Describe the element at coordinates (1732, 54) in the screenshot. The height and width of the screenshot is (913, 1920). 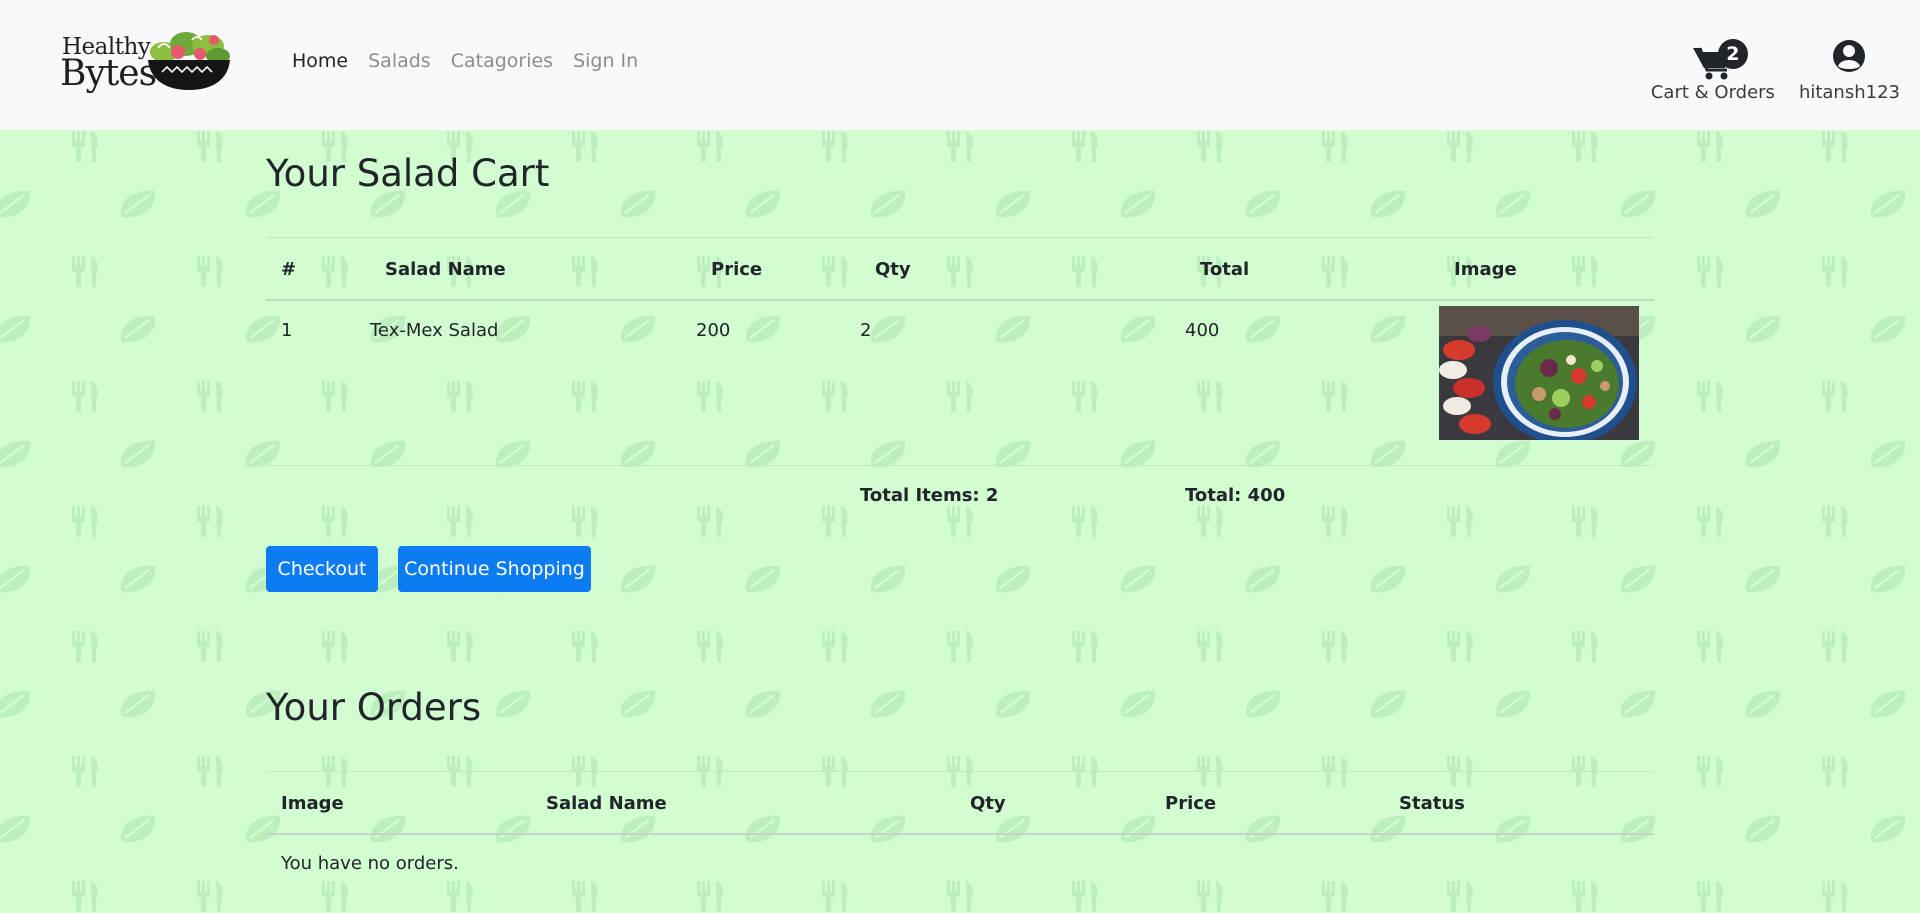
I see `cart-count-badge: 2` at that location.